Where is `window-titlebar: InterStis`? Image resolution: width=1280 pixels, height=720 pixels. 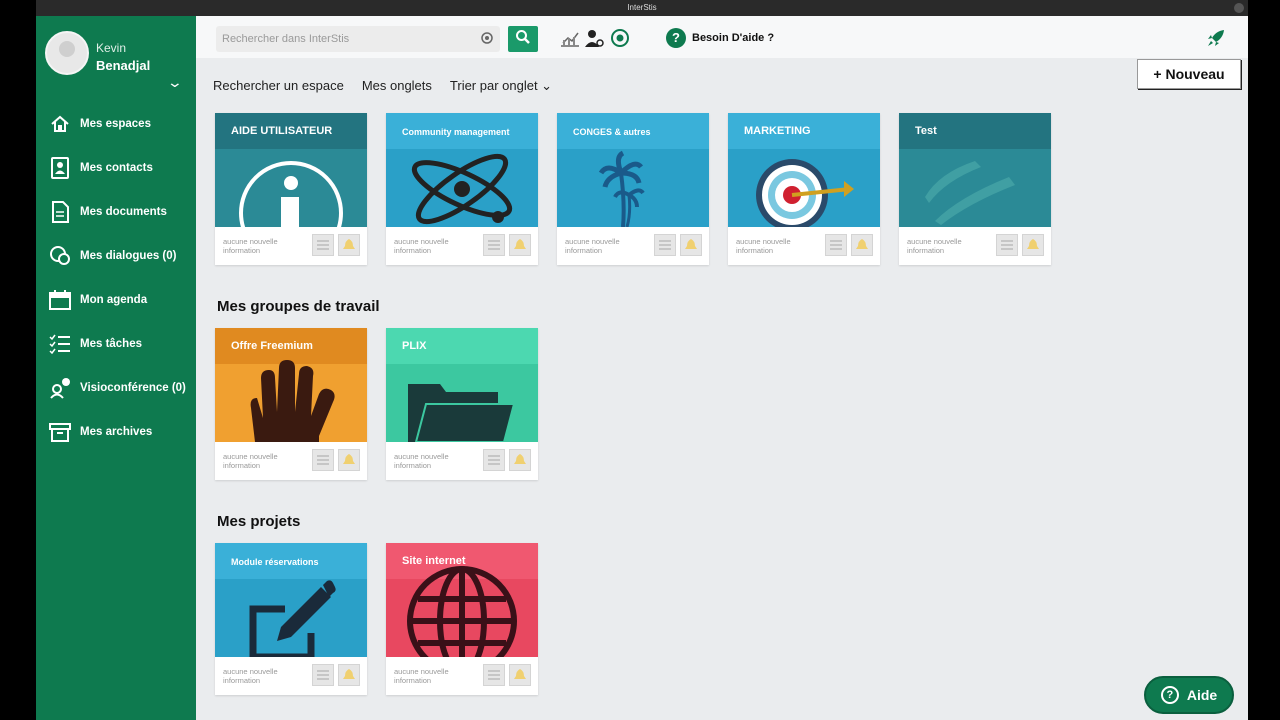
window-titlebar: InterStis is located at coordinates (642, 8).